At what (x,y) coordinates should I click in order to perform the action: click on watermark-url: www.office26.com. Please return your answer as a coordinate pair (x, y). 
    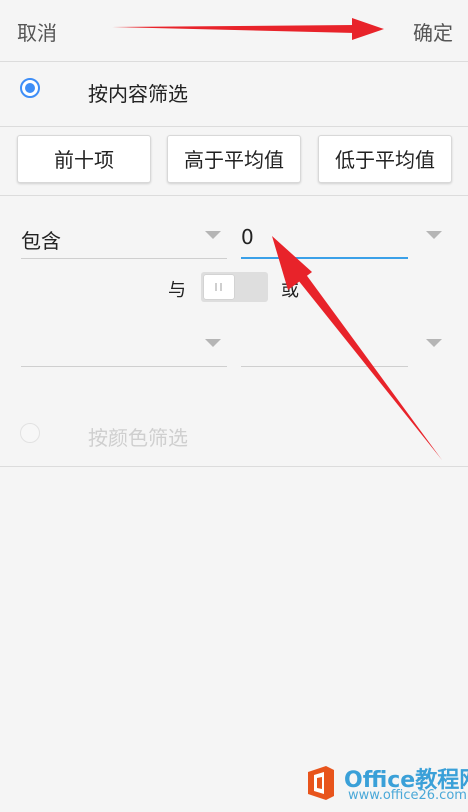
    Looking at the image, I should click on (407, 795).